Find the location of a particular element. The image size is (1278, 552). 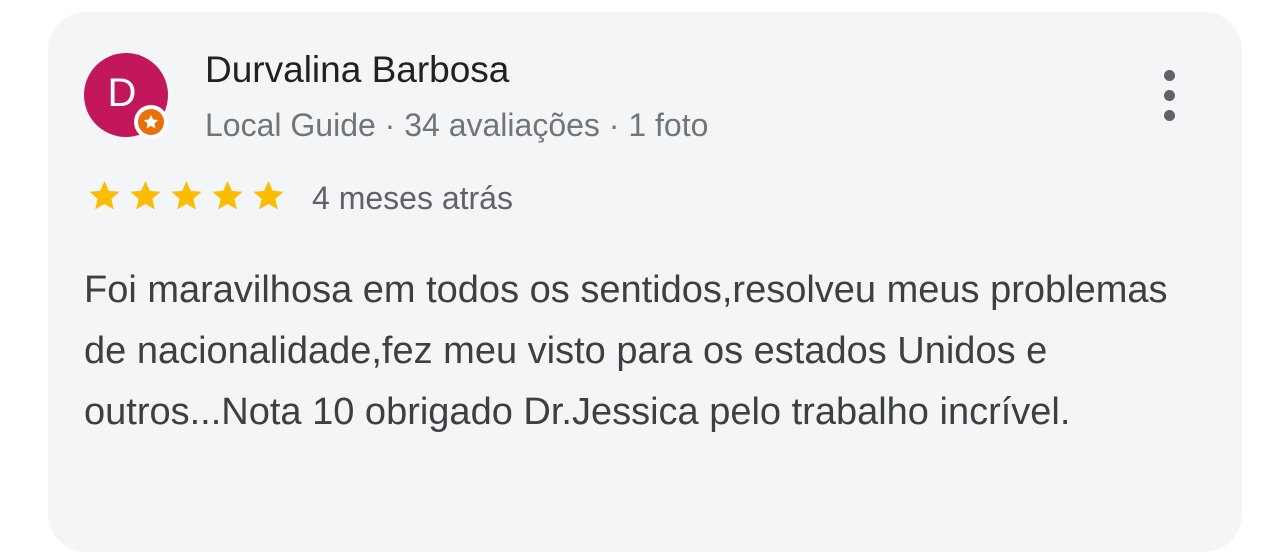

more-options-button is located at coordinates (1170, 96).